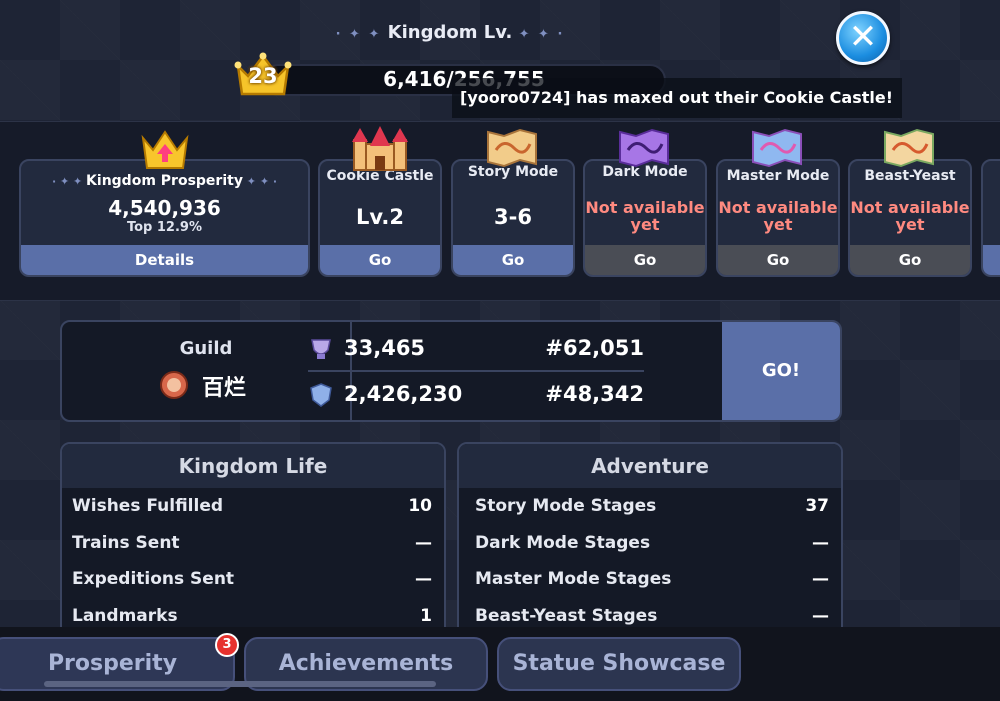 The image size is (1000, 701). Describe the element at coordinates (563, 542) in the screenshot. I see `row-label: Dark Mode Stages` at that location.